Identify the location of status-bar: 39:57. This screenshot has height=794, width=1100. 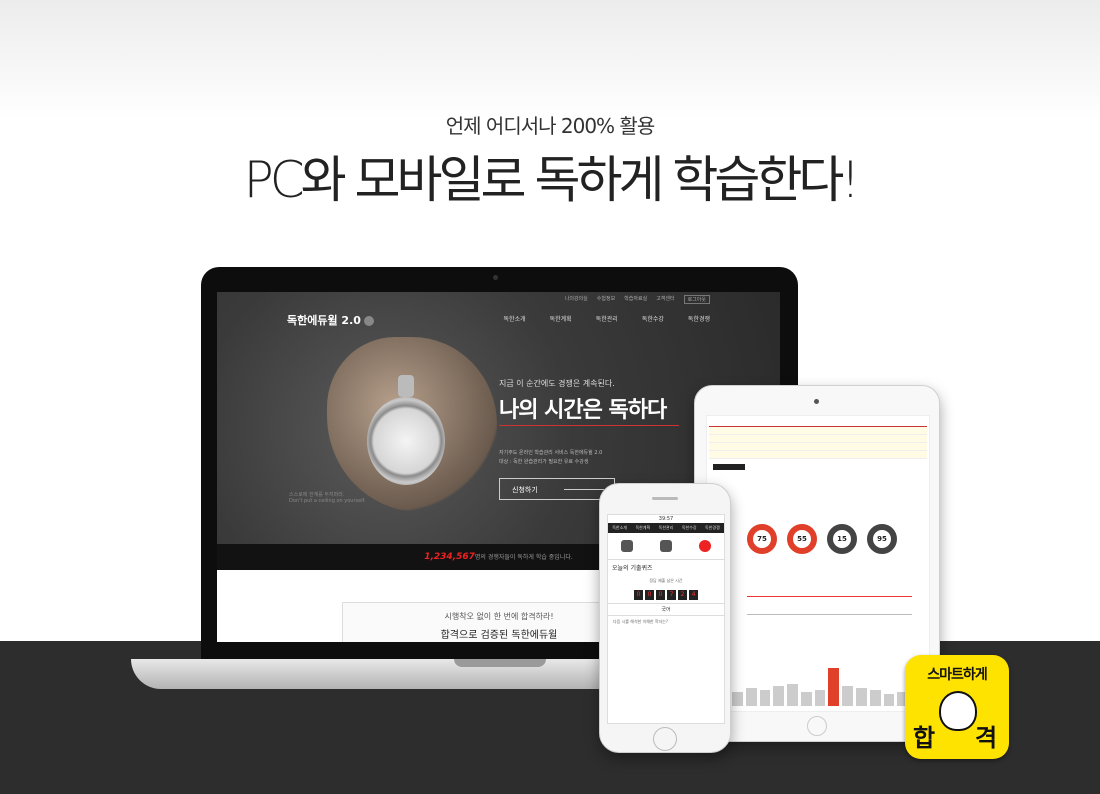
(666, 519).